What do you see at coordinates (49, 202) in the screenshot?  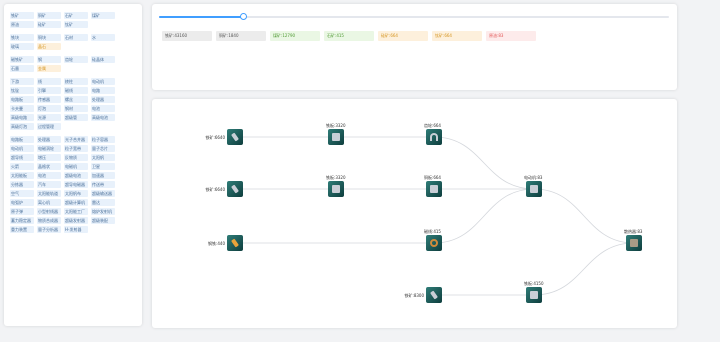 I see `item-chip: 离心机` at bounding box center [49, 202].